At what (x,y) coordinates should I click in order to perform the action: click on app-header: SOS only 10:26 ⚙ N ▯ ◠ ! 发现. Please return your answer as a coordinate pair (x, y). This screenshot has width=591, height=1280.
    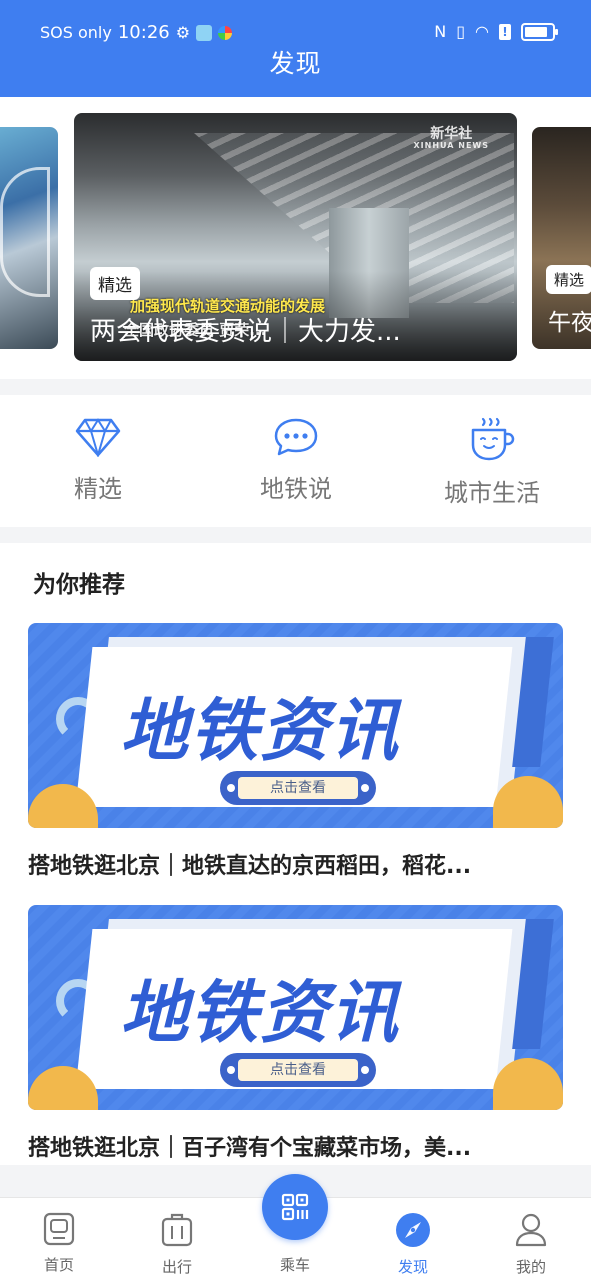
    Looking at the image, I should click on (295, 48).